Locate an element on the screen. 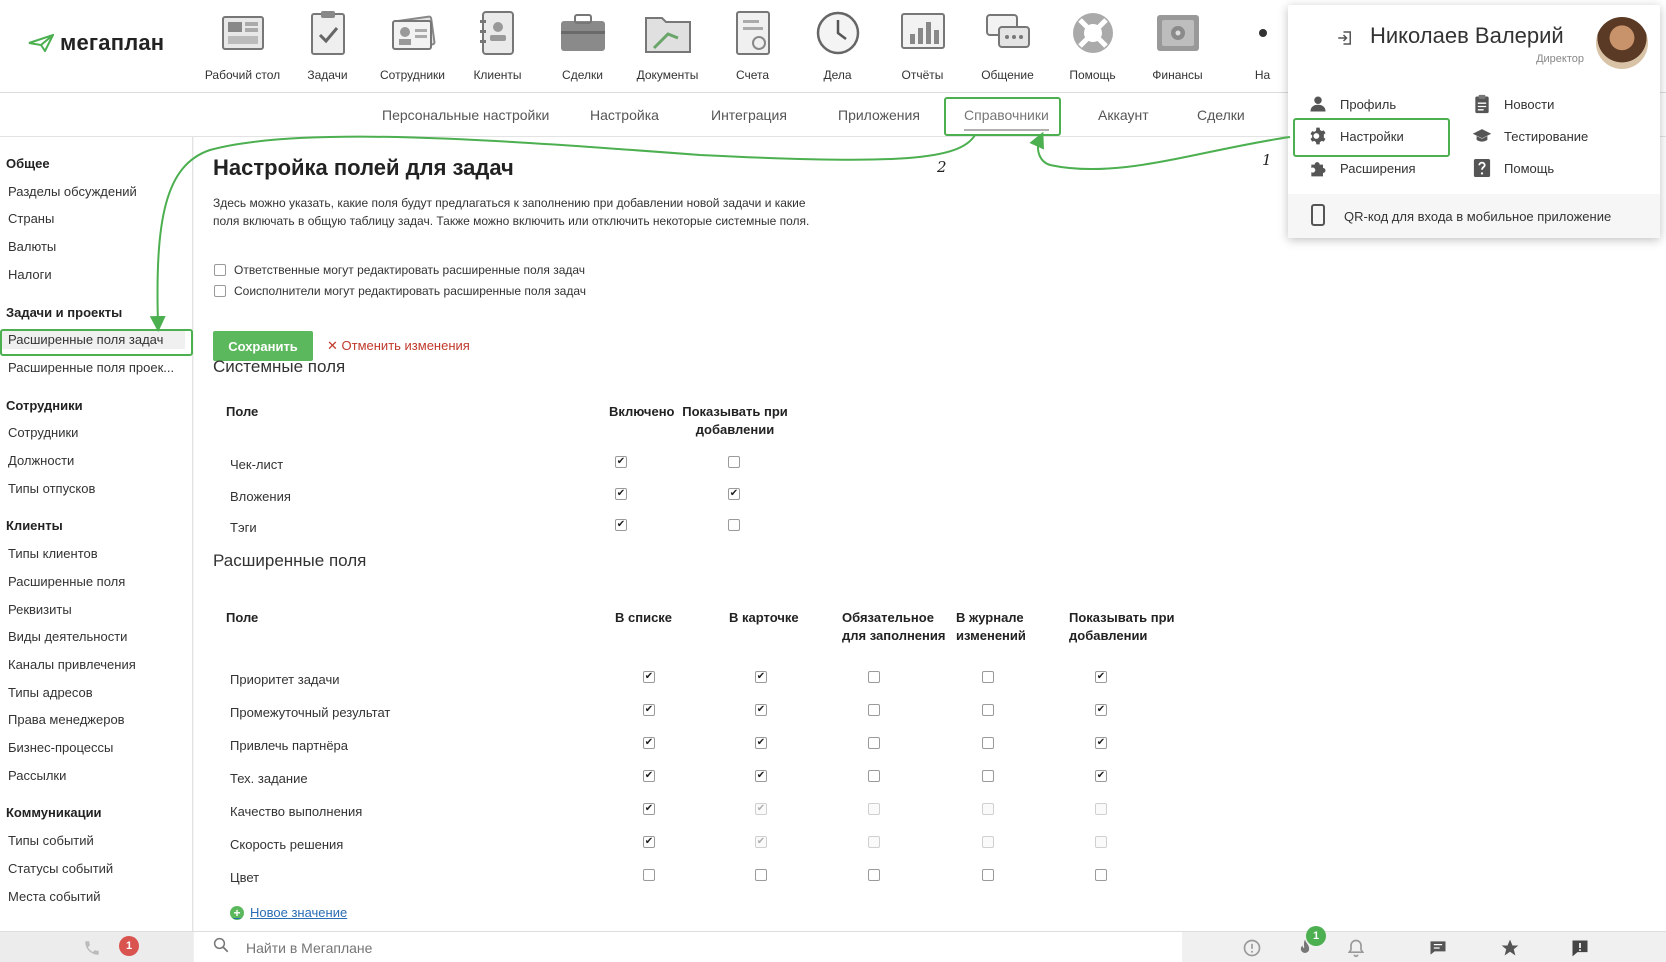 This screenshot has height=962, width=1666. feedback-icon is located at coordinates (1580, 948).